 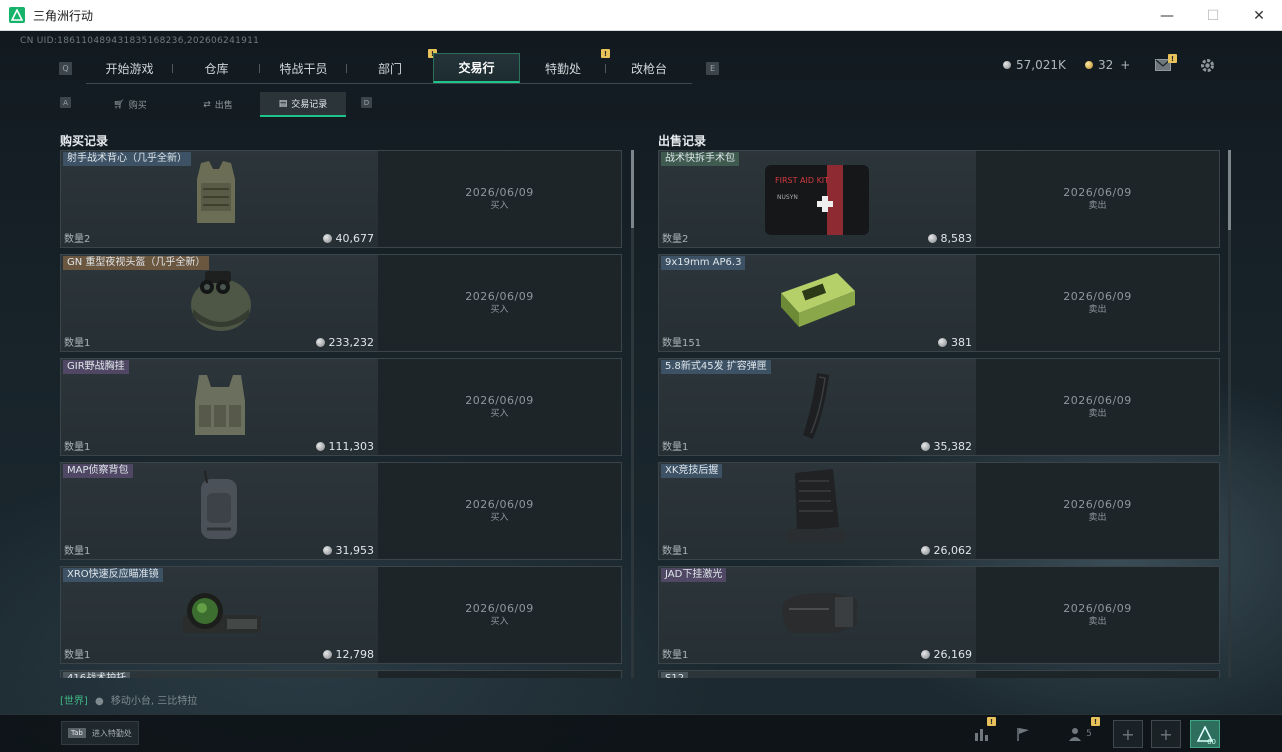 What do you see at coordinates (77, 733) in the screenshot?
I see `tab-key-hint: Tab` at bounding box center [77, 733].